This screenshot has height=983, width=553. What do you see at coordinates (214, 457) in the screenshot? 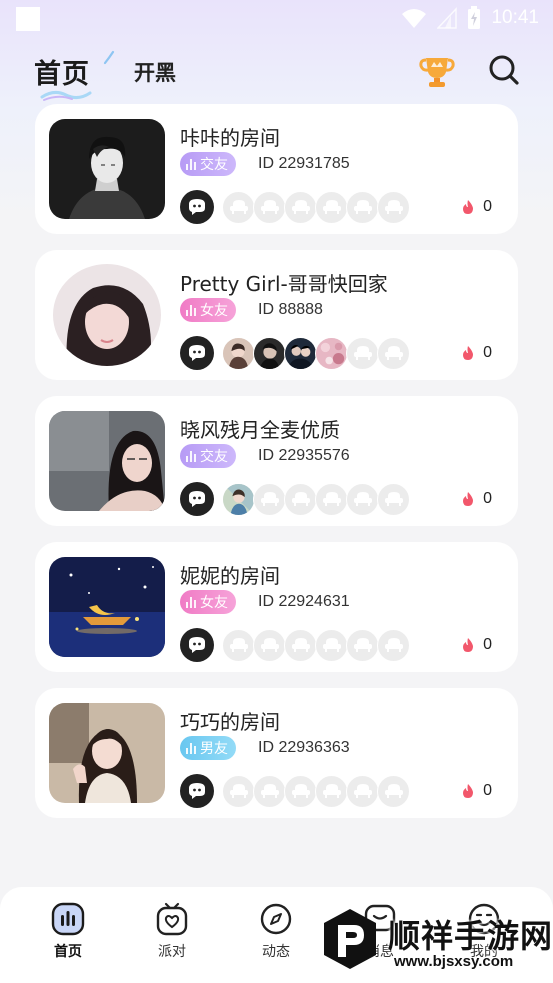
I see `room-tag-label: 交友` at bounding box center [214, 457].